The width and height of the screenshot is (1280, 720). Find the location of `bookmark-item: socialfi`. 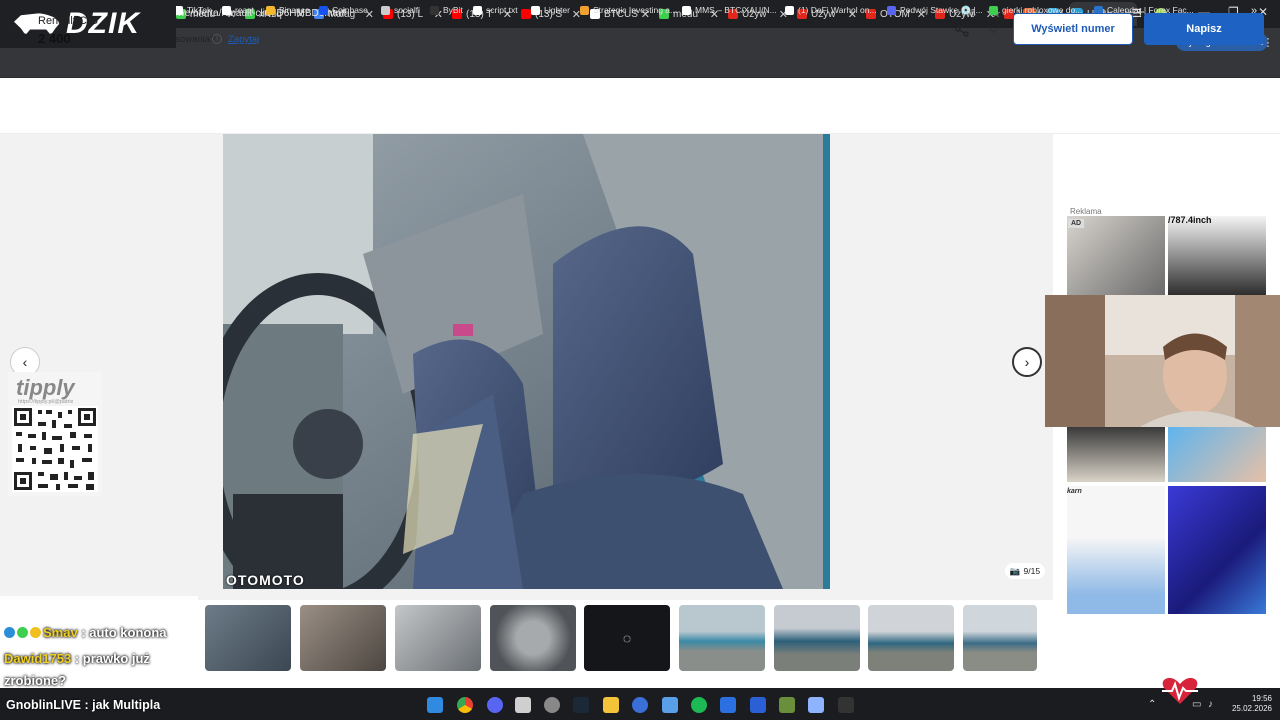

bookmark-item: socialfi is located at coordinates (400, 10).